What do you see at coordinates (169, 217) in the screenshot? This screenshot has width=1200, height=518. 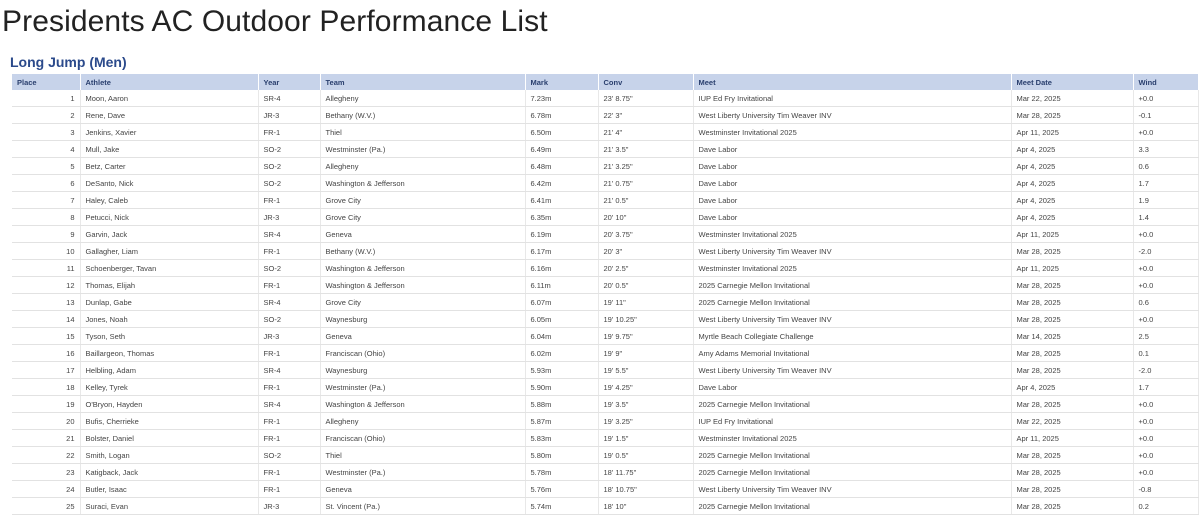 I see `athlete-name-cell: Petucci, Nick` at bounding box center [169, 217].